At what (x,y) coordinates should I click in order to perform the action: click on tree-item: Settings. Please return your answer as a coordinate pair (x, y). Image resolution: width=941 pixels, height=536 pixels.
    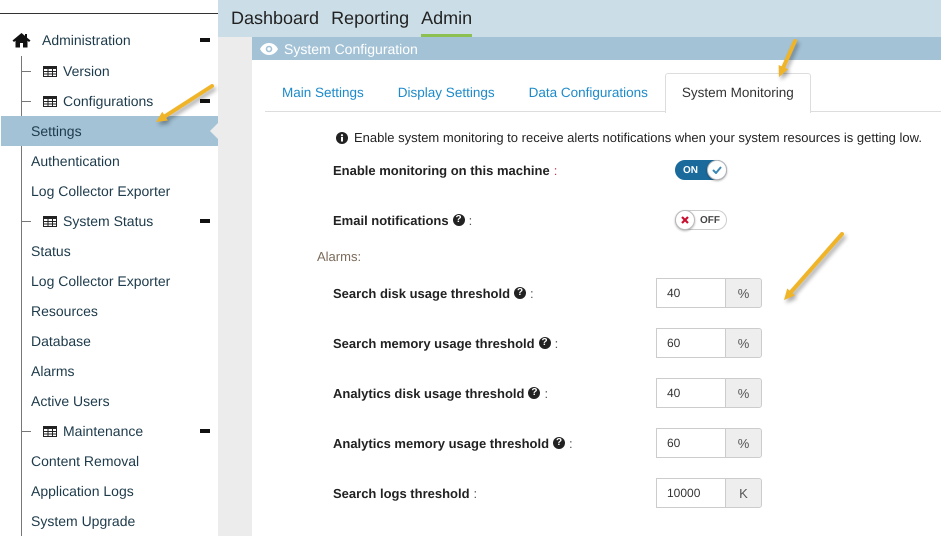
    Looking at the image, I should click on (109, 131).